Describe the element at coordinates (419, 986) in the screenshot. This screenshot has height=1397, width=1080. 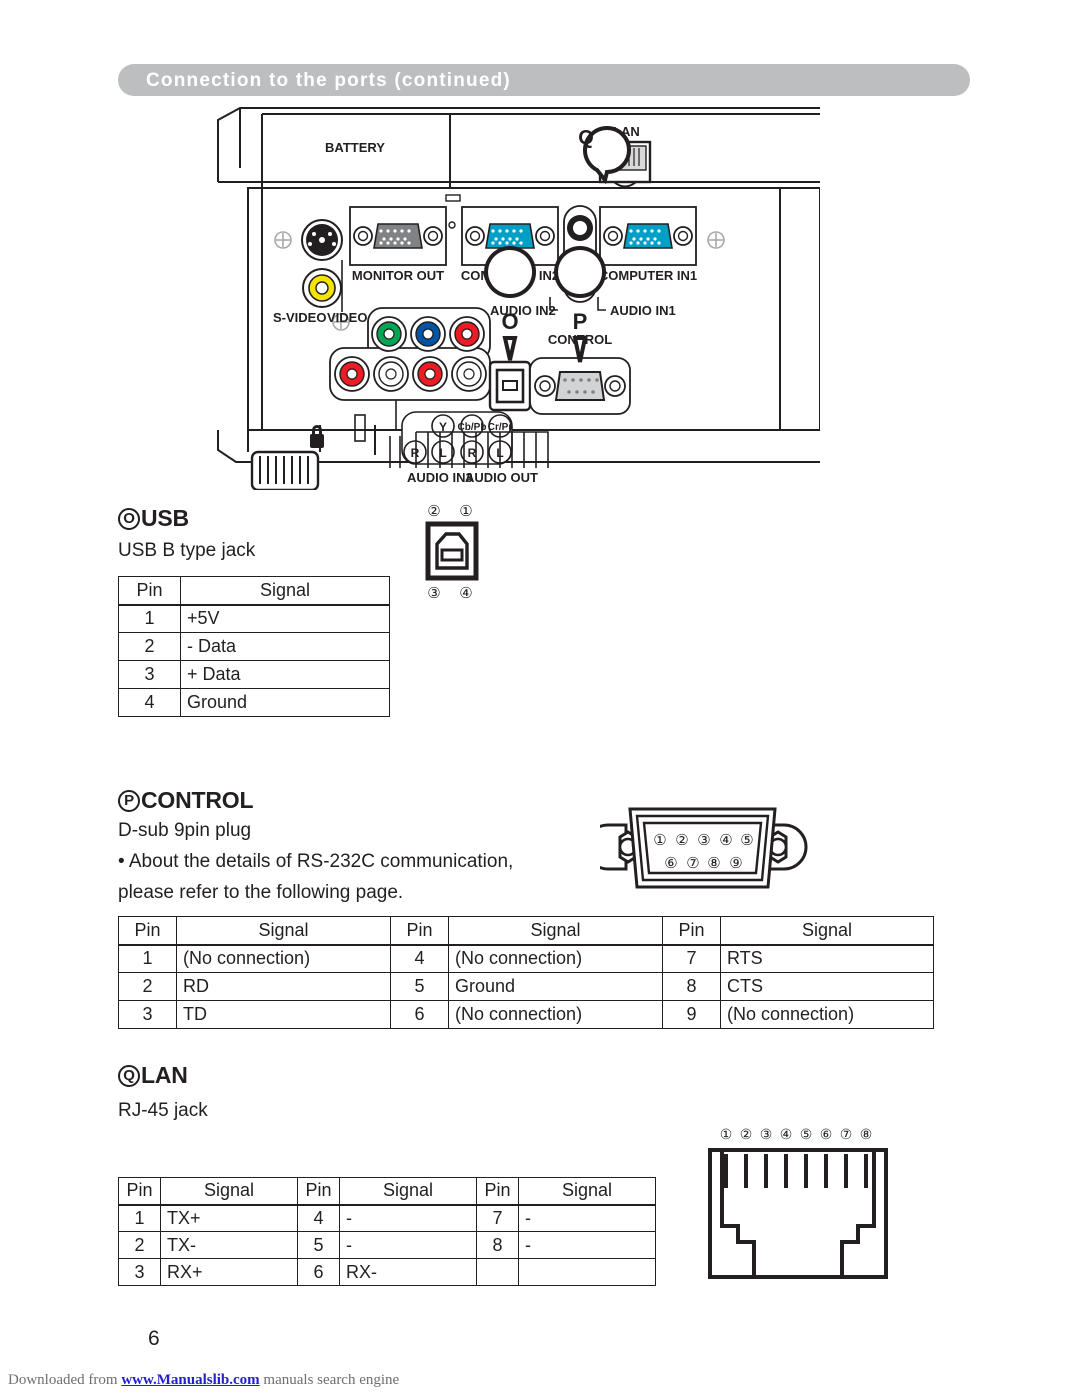
I see `control-pin-number: 5` at that location.